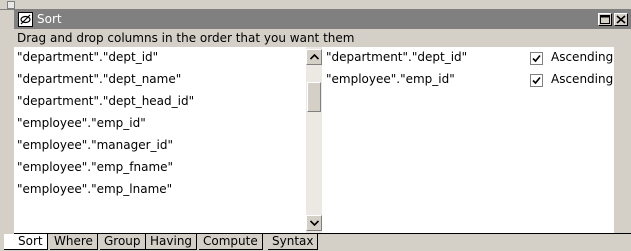  I want to click on scroll-down-button, so click(314, 223).